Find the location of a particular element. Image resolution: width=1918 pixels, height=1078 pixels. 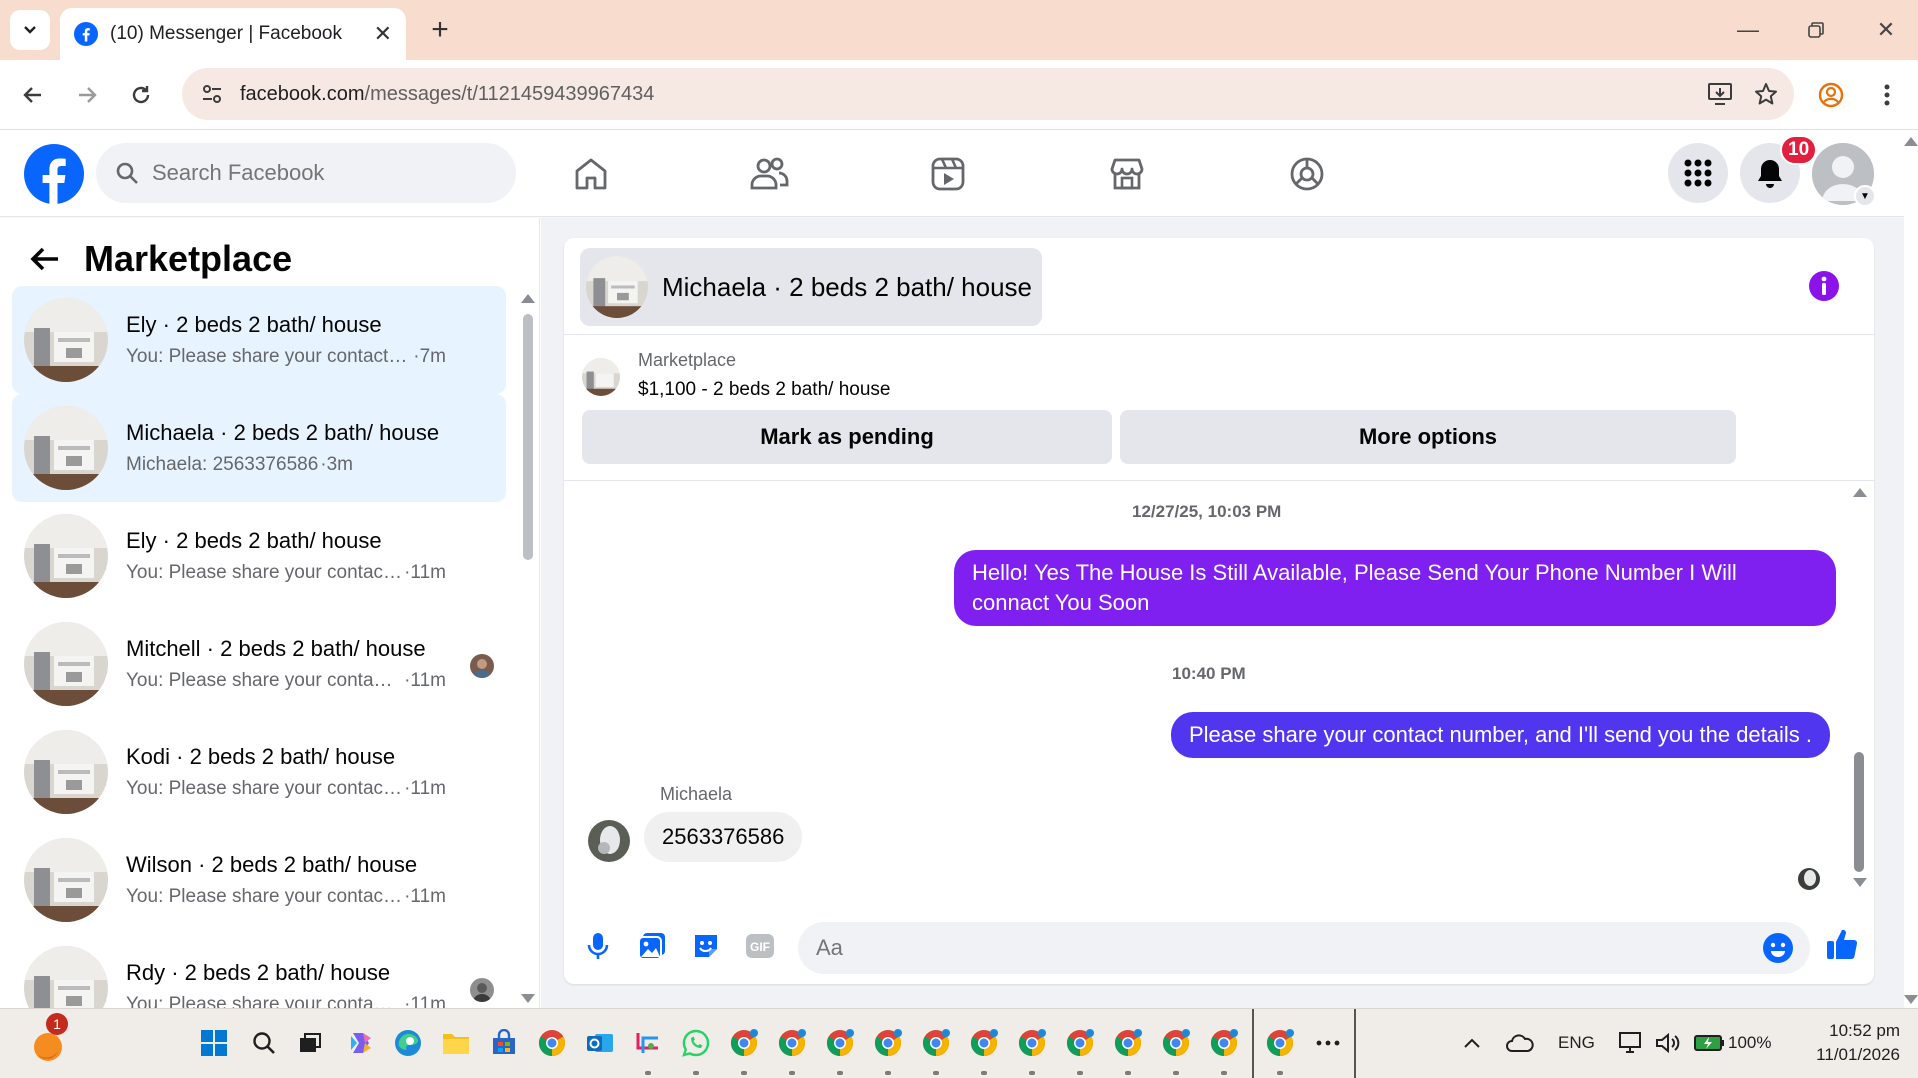

task-view-button is located at coordinates (310, 1043).